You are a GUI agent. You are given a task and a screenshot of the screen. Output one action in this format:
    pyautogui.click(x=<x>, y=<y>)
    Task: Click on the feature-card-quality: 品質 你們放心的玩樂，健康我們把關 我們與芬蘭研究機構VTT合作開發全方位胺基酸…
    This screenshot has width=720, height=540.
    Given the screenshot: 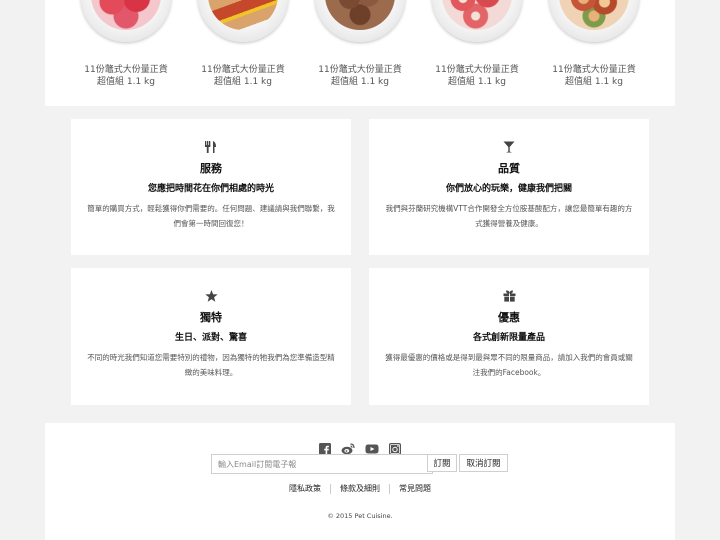 What is the action you would take?
    pyautogui.click(x=509, y=187)
    